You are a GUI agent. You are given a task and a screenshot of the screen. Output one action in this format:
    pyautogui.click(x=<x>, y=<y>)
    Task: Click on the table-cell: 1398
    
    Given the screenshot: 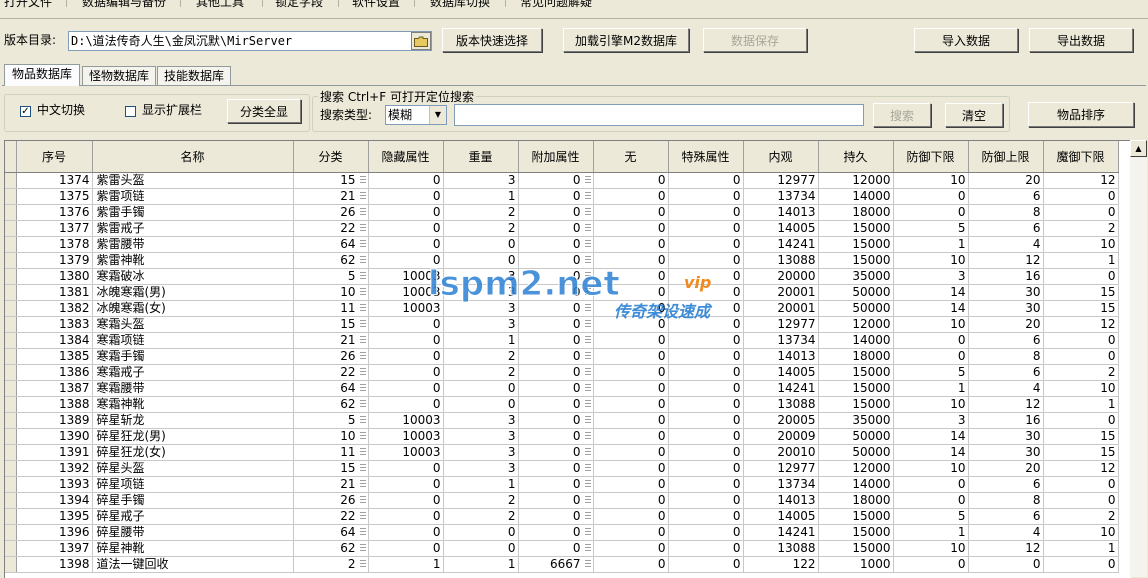 What is the action you would take?
    pyautogui.click(x=54, y=564)
    